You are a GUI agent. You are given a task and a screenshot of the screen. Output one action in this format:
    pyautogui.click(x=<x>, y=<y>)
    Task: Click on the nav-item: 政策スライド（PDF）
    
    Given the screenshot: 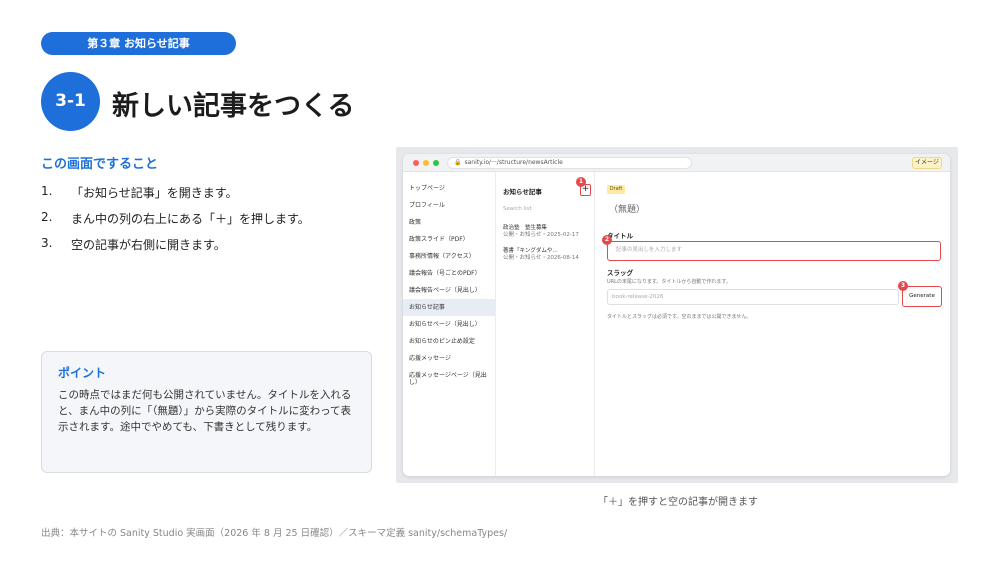 What is the action you would take?
    pyautogui.click(x=439, y=239)
    